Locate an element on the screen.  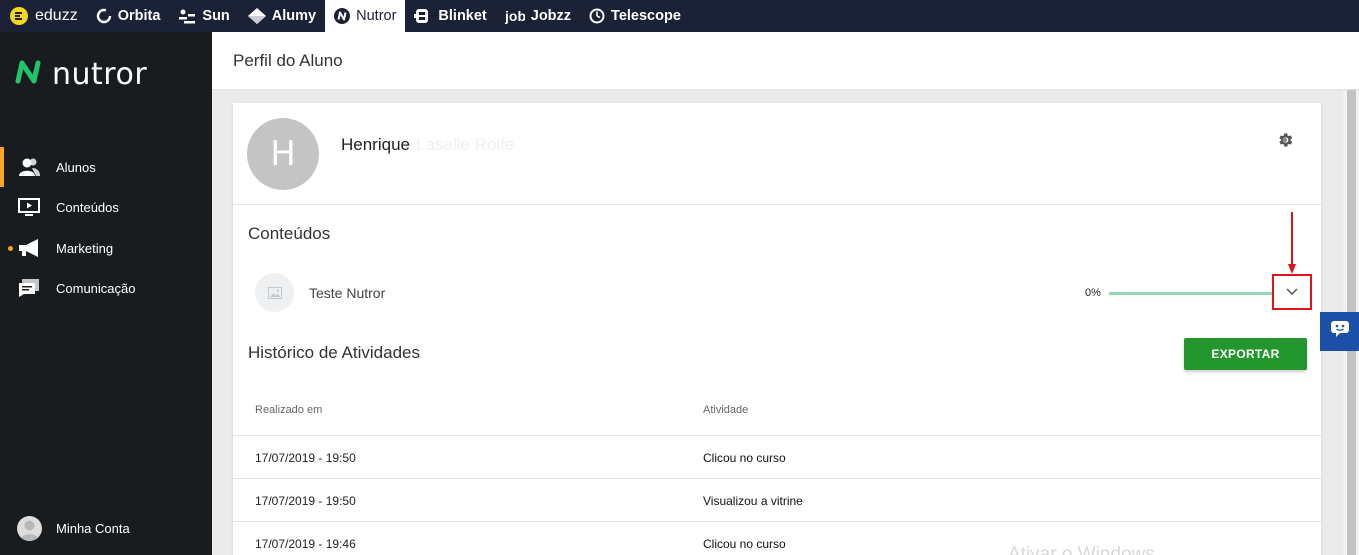
topbar-item-alumy: Alumy is located at coordinates (282, 16).